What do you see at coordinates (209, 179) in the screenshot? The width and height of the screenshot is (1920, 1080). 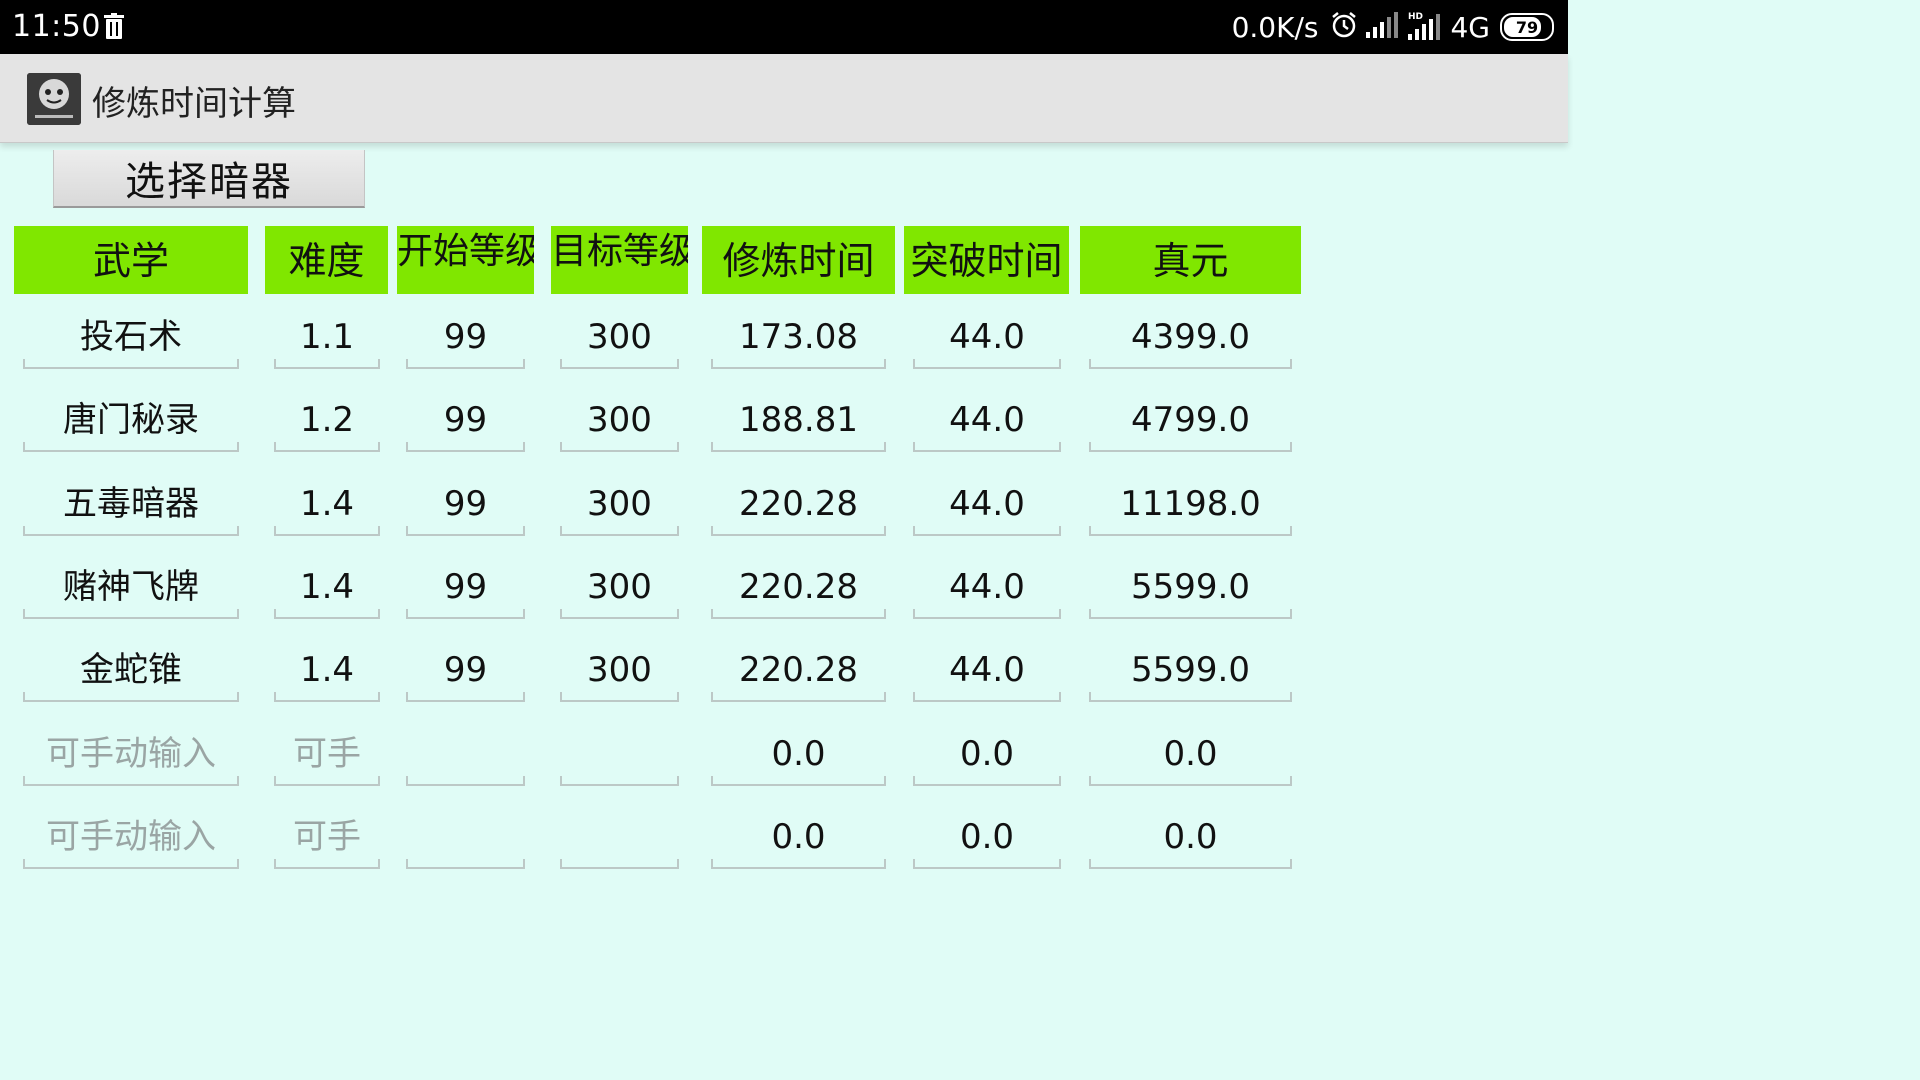 I see `select-weapon-button: 选择暗器` at bounding box center [209, 179].